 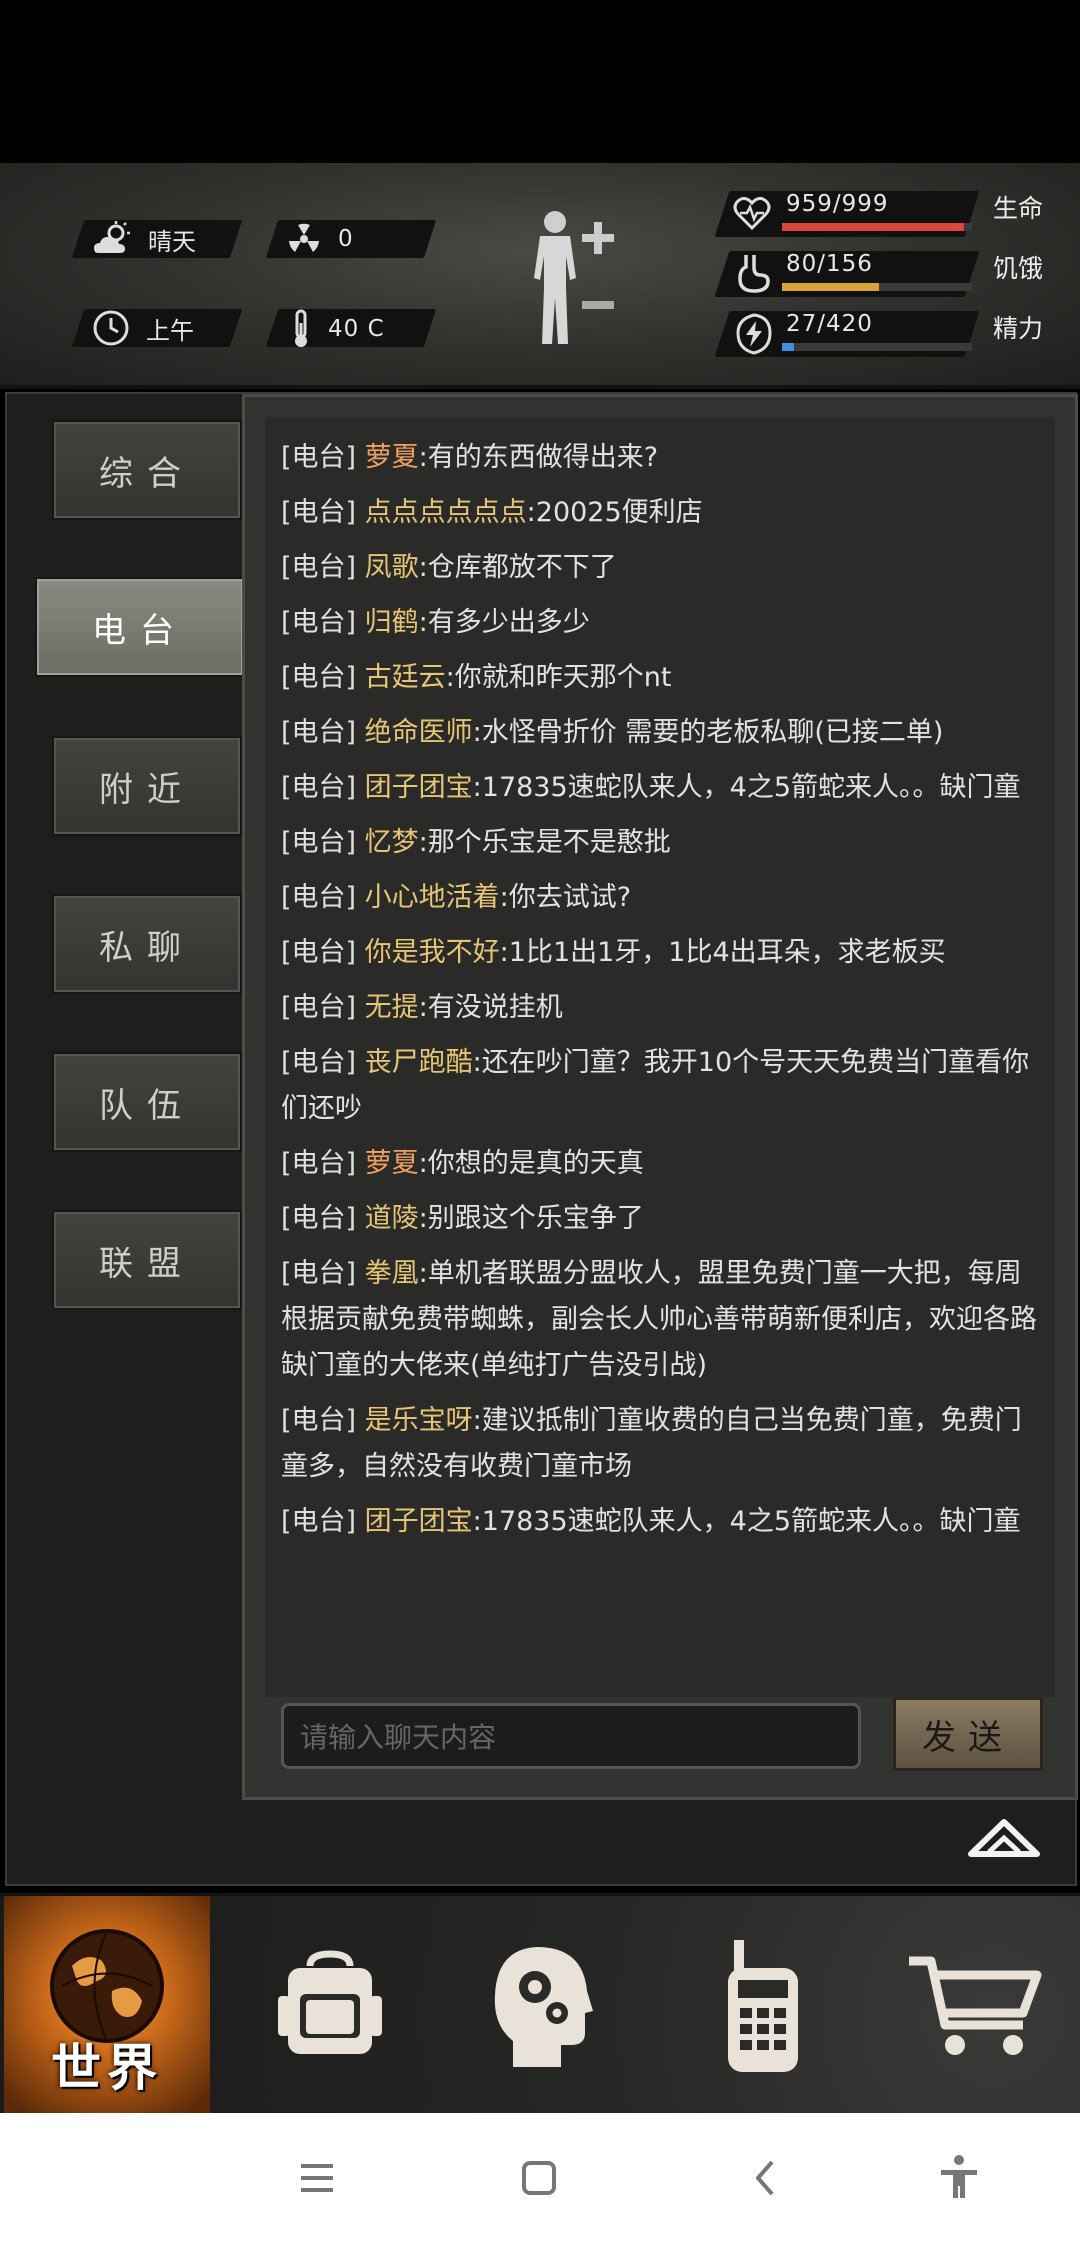 I want to click on time-stat: 上午, so click(x=143, y=328).